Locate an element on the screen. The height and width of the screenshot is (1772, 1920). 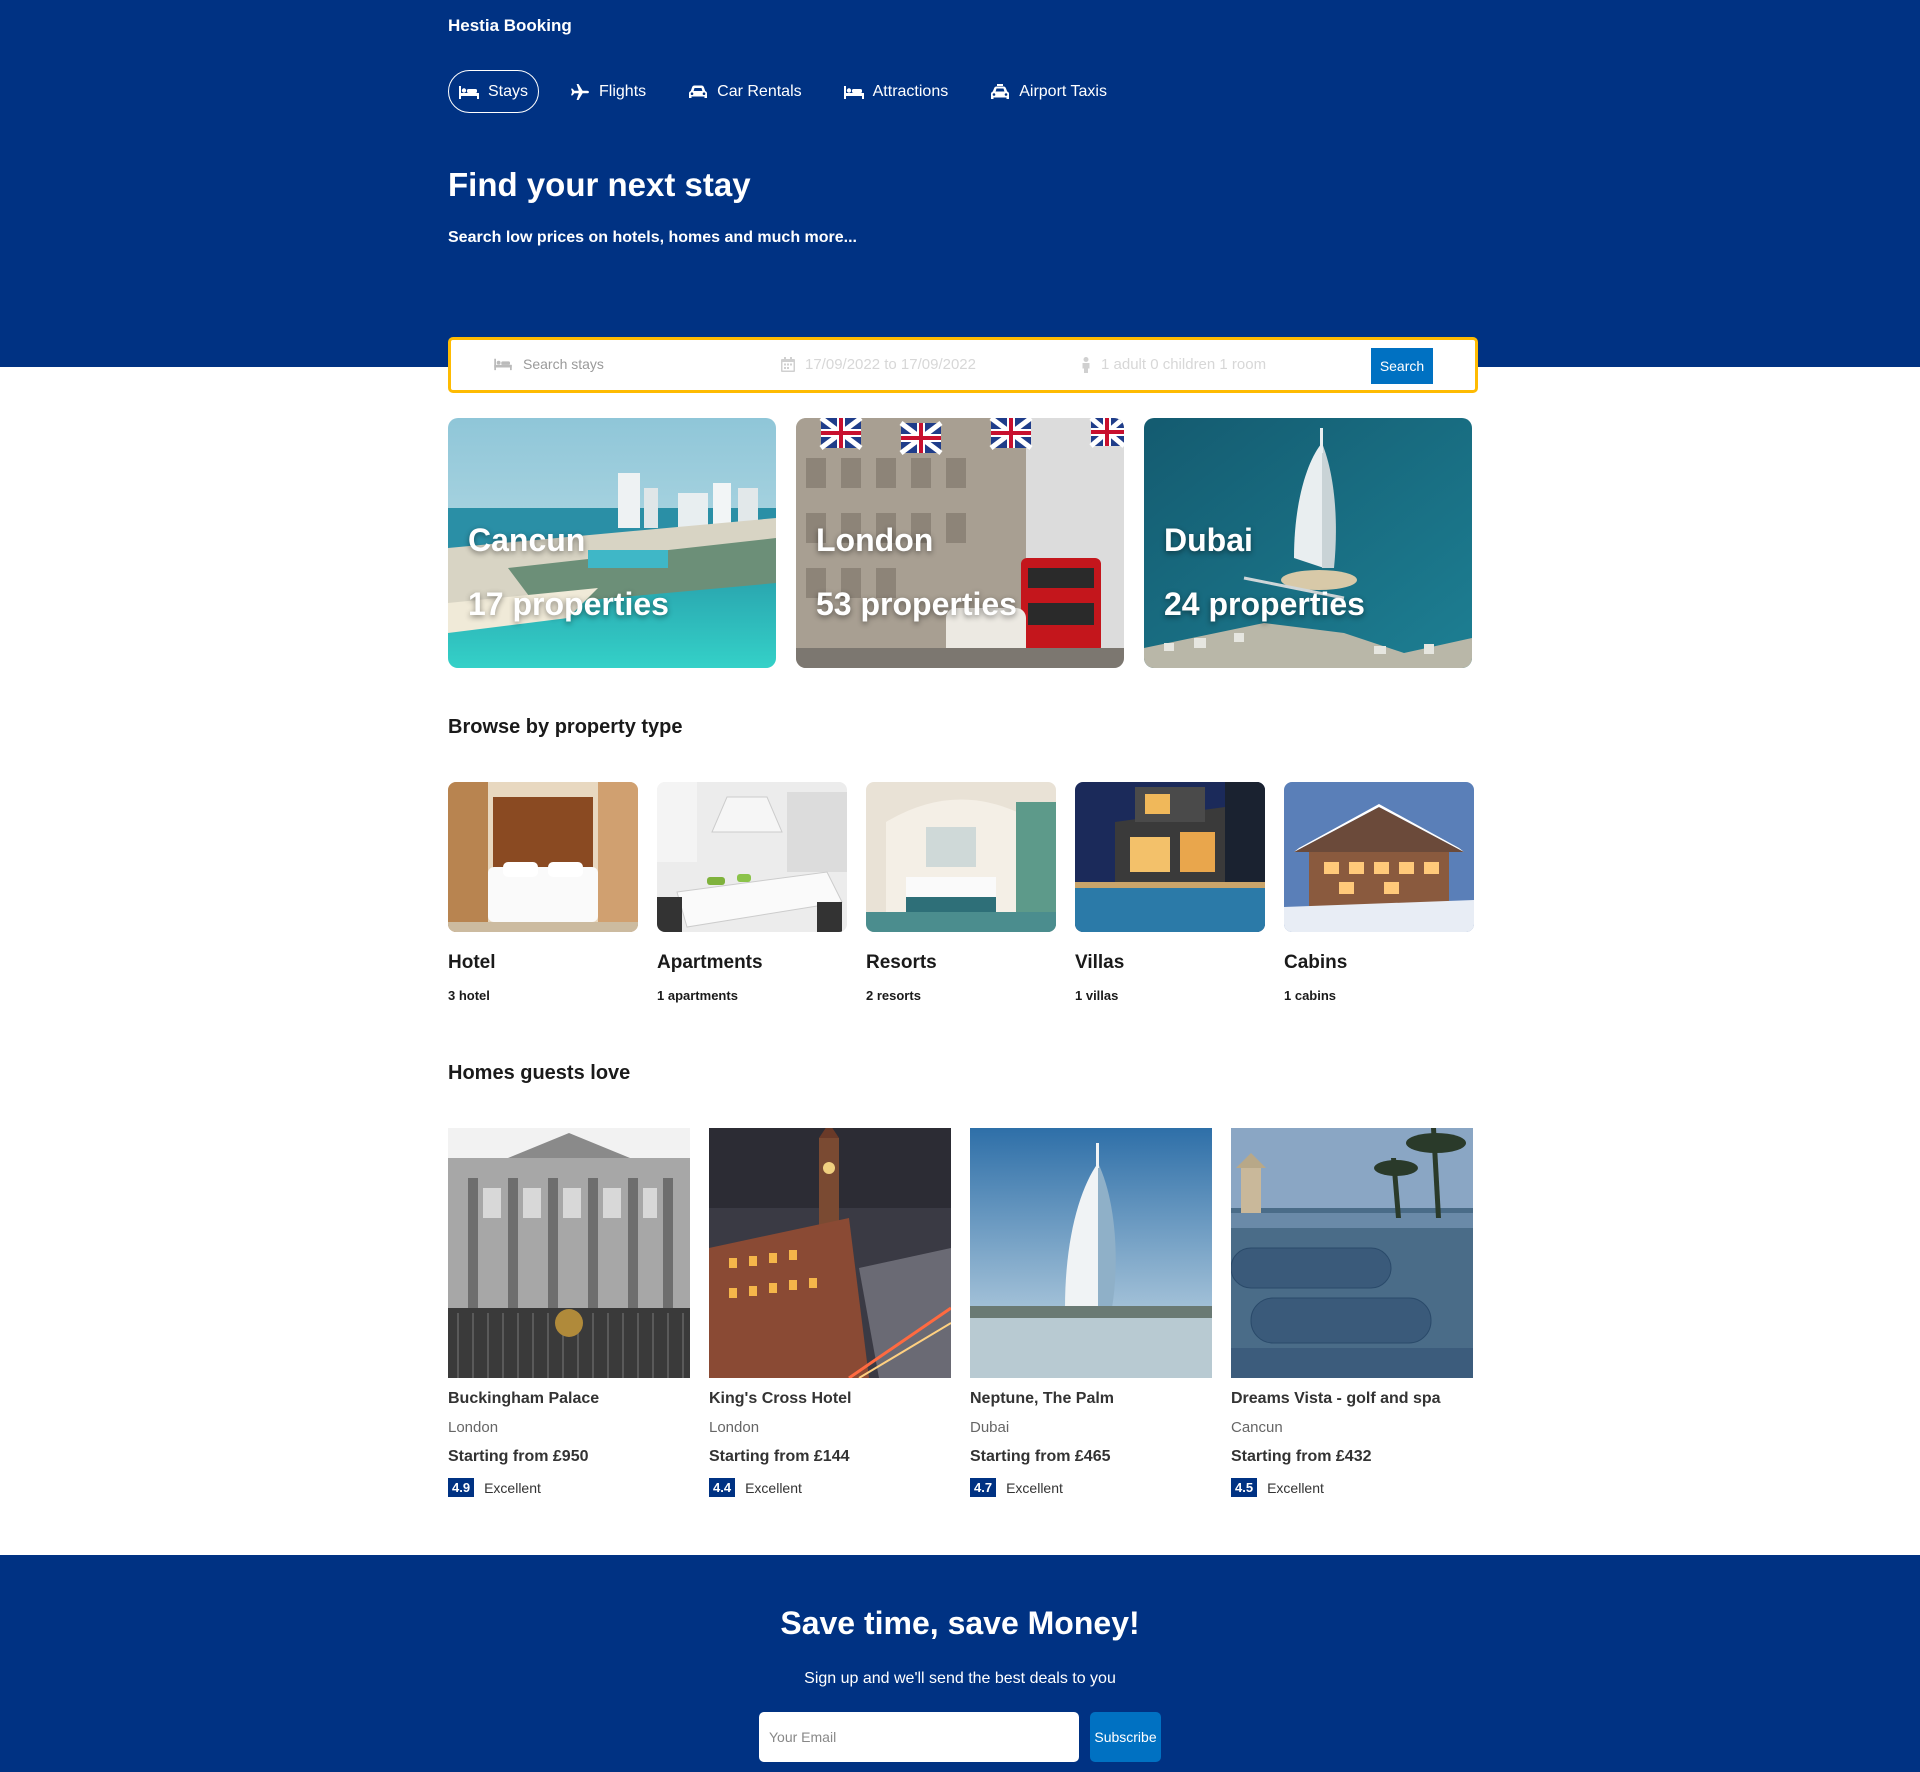
hotel-image is located at coordinates (543, 857).